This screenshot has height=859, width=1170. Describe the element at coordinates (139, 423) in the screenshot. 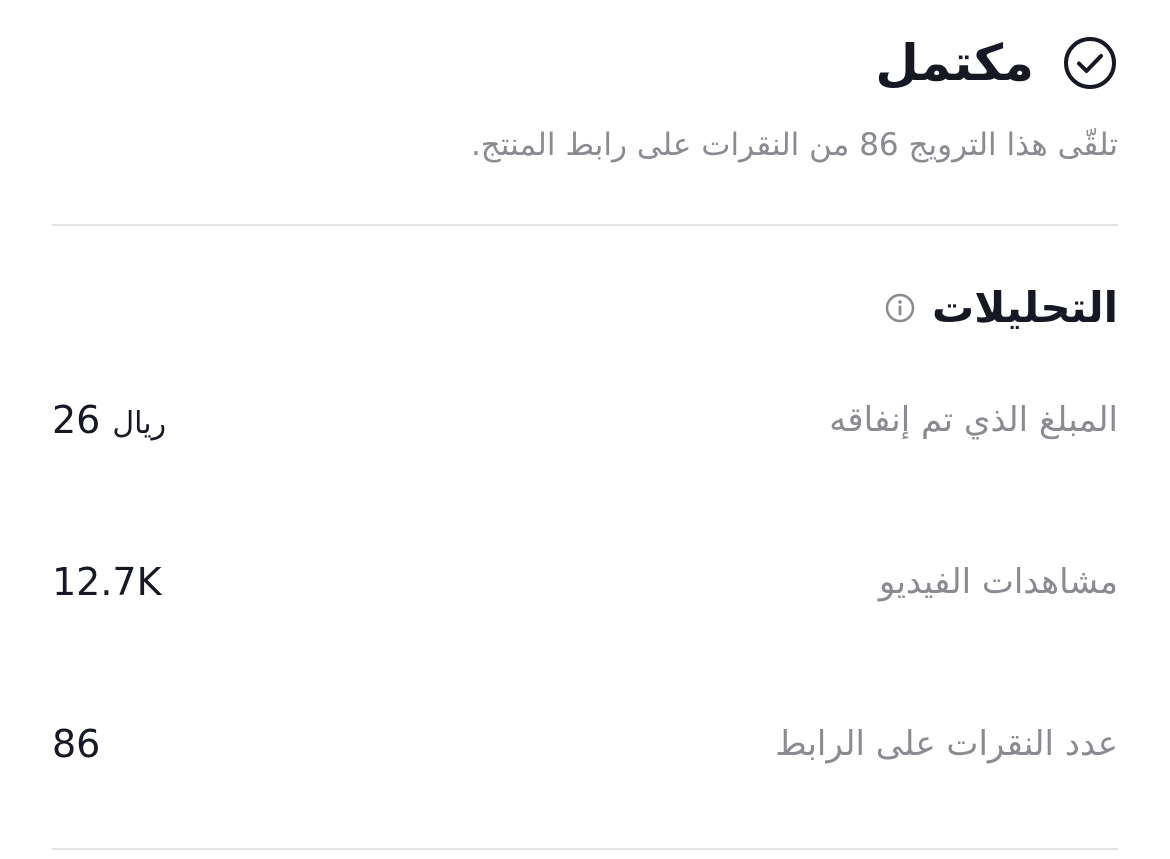

I see `currency-unit: ريال` at that location.